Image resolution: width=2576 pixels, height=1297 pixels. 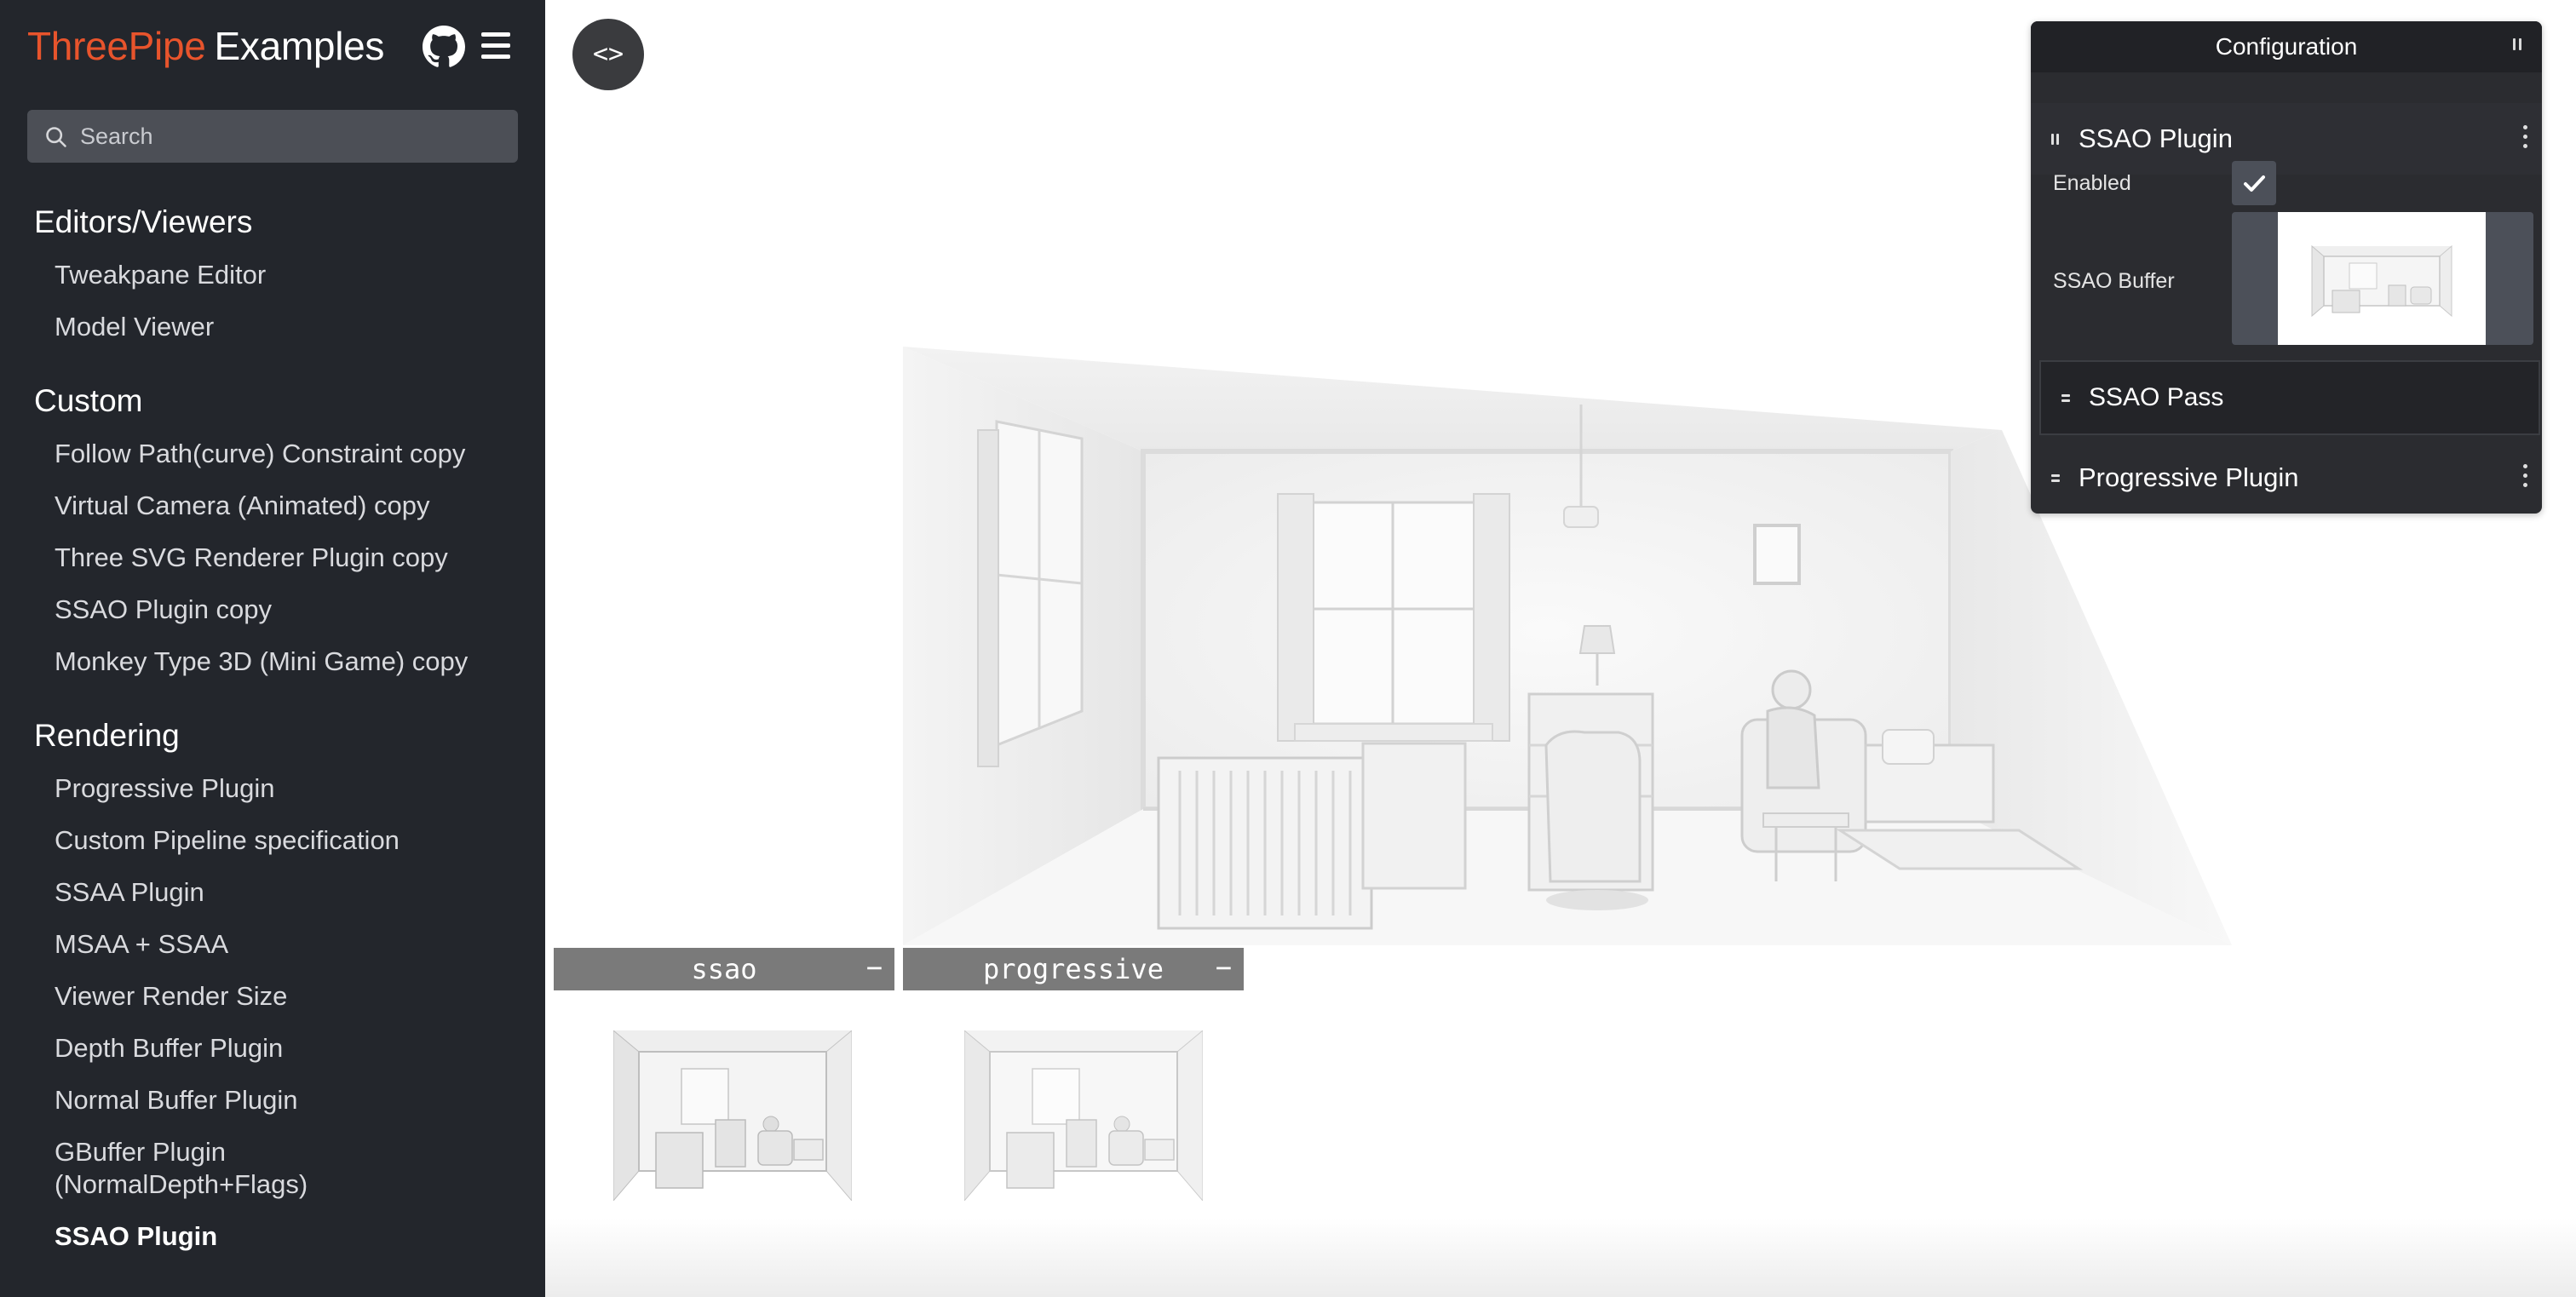 What do you see at coordinates (273, 996) in the screenshot?
I see `nav-item-viewer-render-size: Viewer Render Size` at bounding box center [273, 996].